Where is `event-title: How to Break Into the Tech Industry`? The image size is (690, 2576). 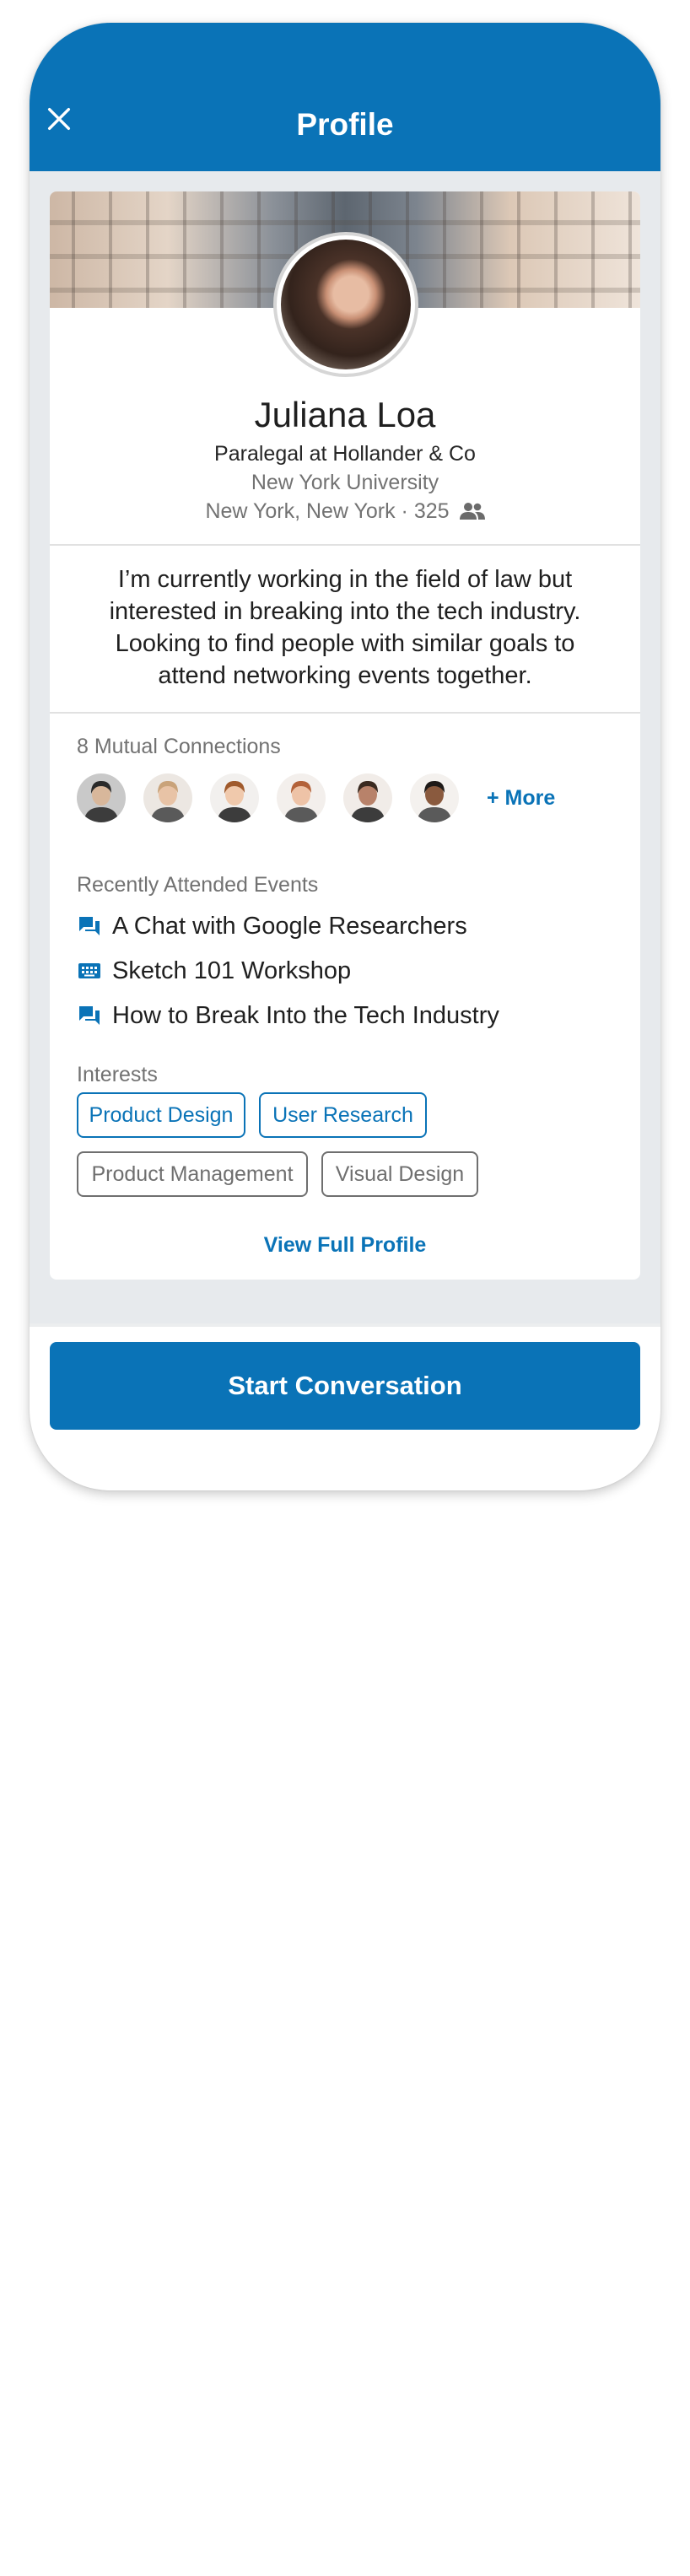
event-title: How to Break Into the Tech Industry is located at coordinates (305, 1015).